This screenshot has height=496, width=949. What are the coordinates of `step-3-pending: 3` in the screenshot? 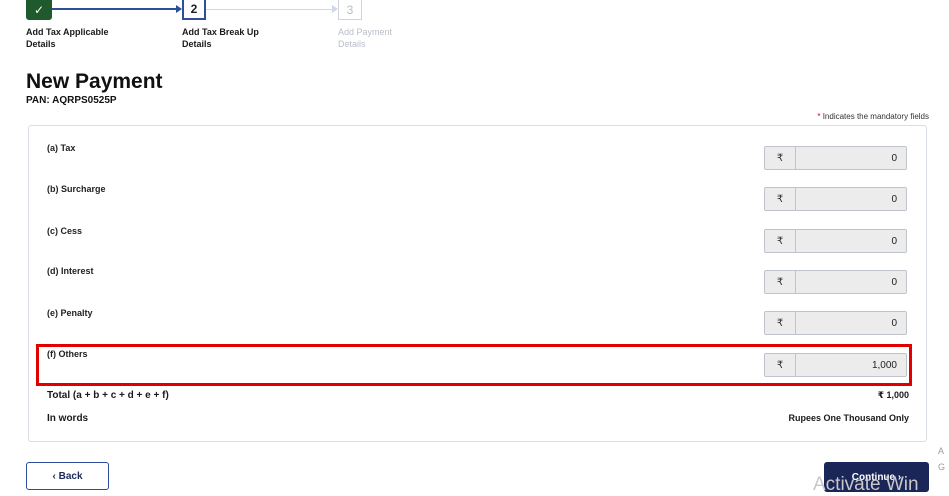 It's located at (350, 10).